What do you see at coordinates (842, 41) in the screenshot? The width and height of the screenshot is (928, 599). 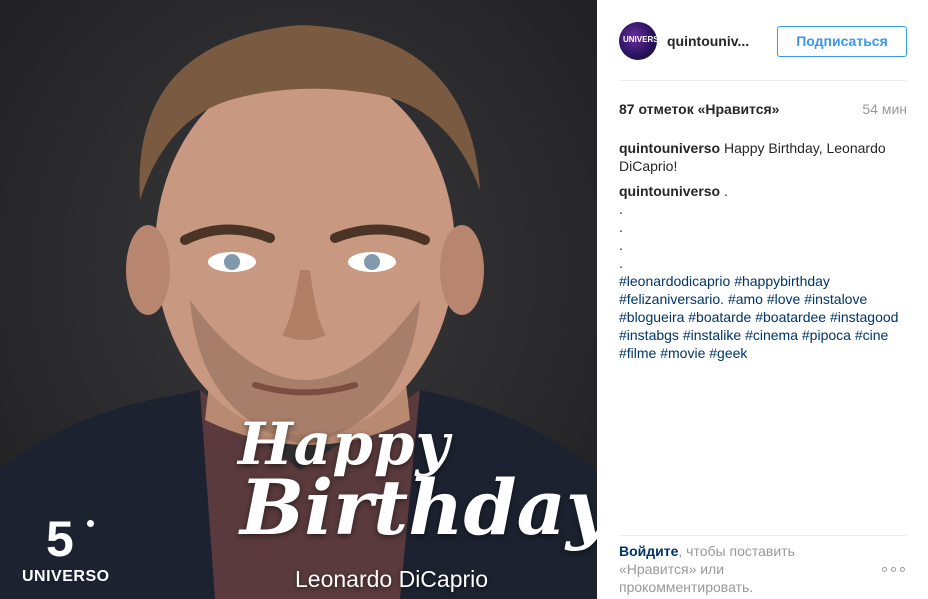 I see `follow-button: Подписаться` at bounding box center [842, 41].